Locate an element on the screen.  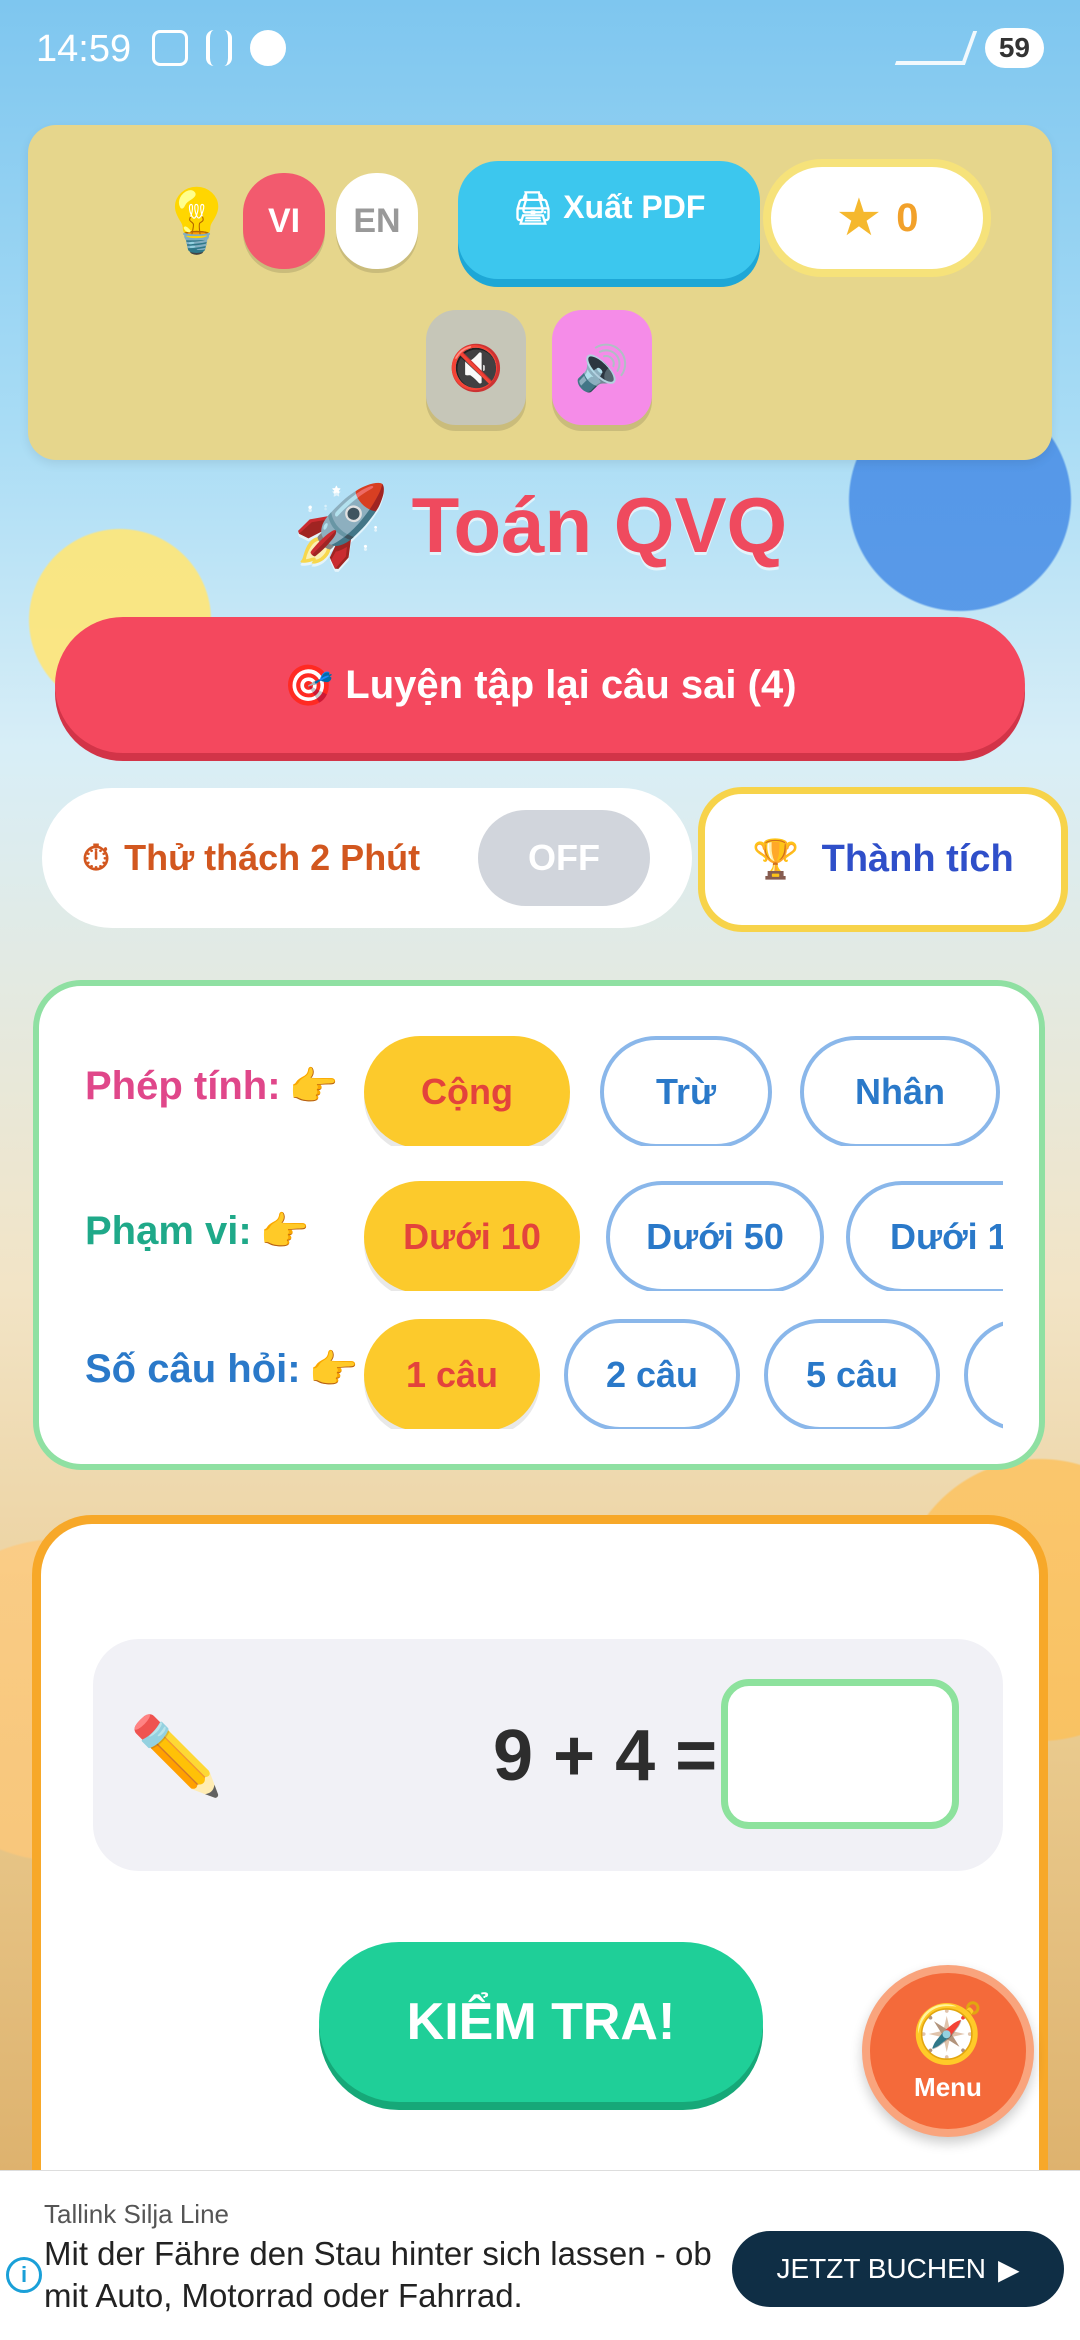
menu-button: 🧭 Menu is located at coordinates (948, 2051).